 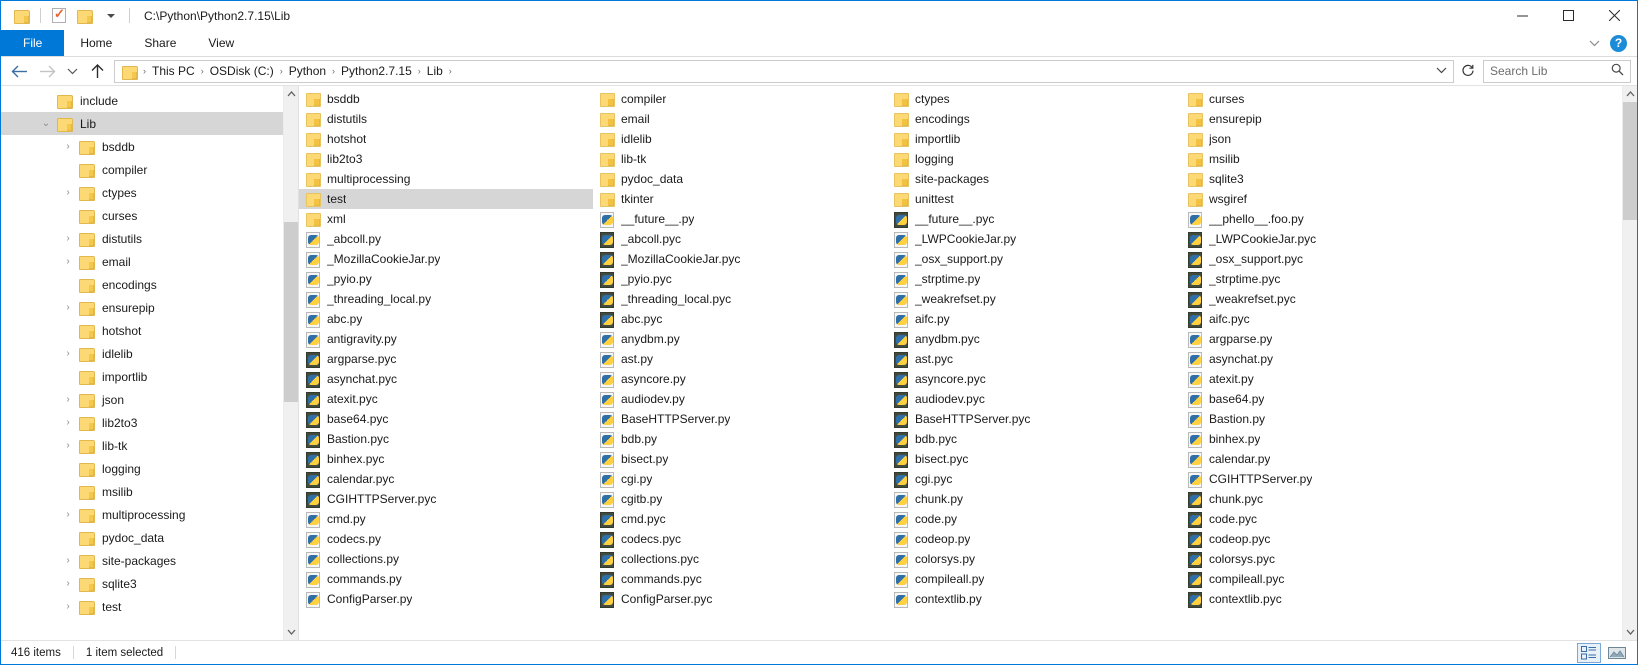 What do you see at coordinates (1328, 419) in the screenshot?
I see `file-list-item: Bastion.py` at bounding box center [1328, 419].